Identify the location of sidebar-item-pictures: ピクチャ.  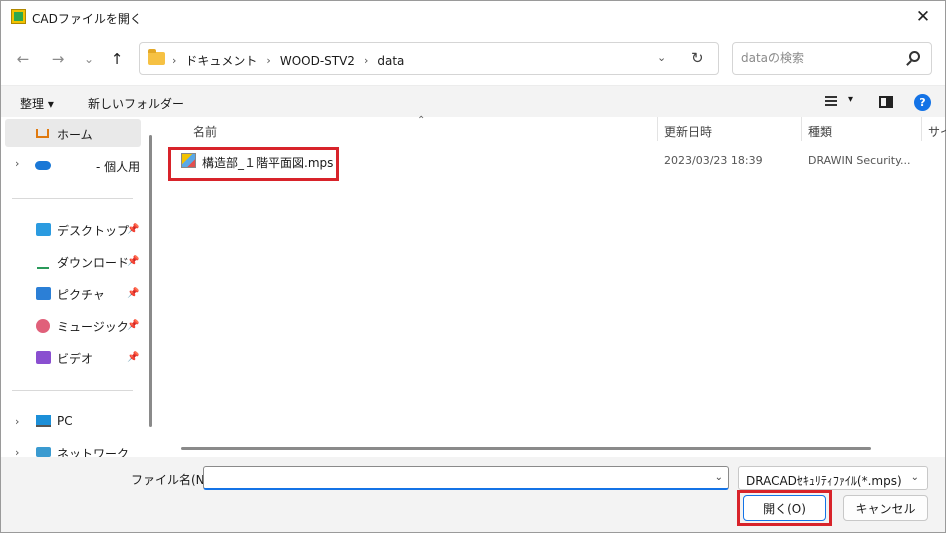
(81, 294).